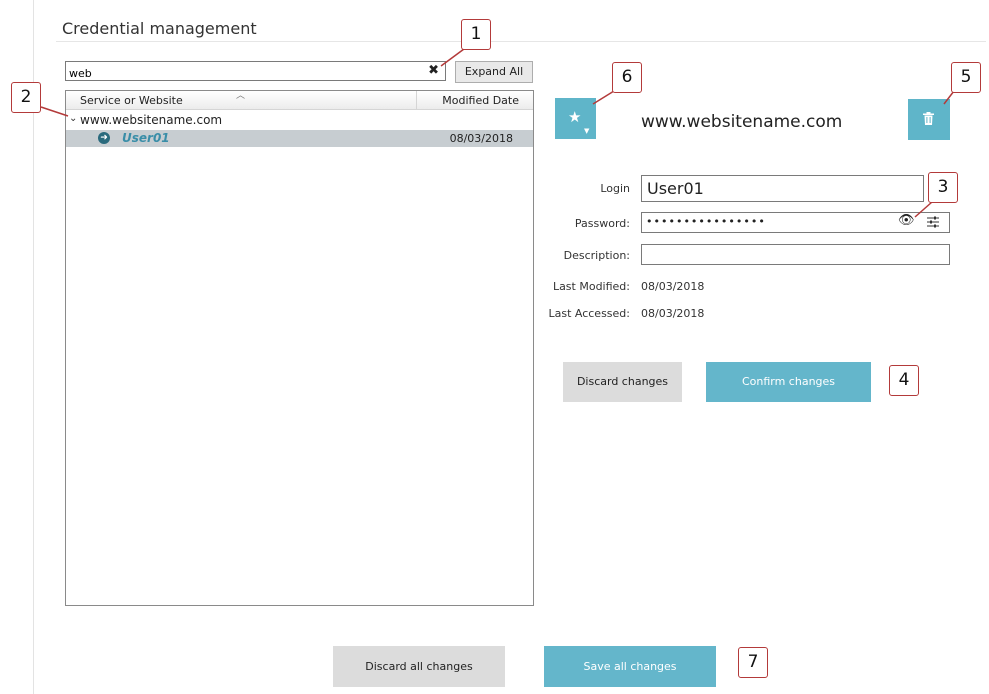 The width and height of the screenshot is (989, 694). Describe the element at coordinates (966, 77) in the screenshot. I see `callout-5: 5` at that location.